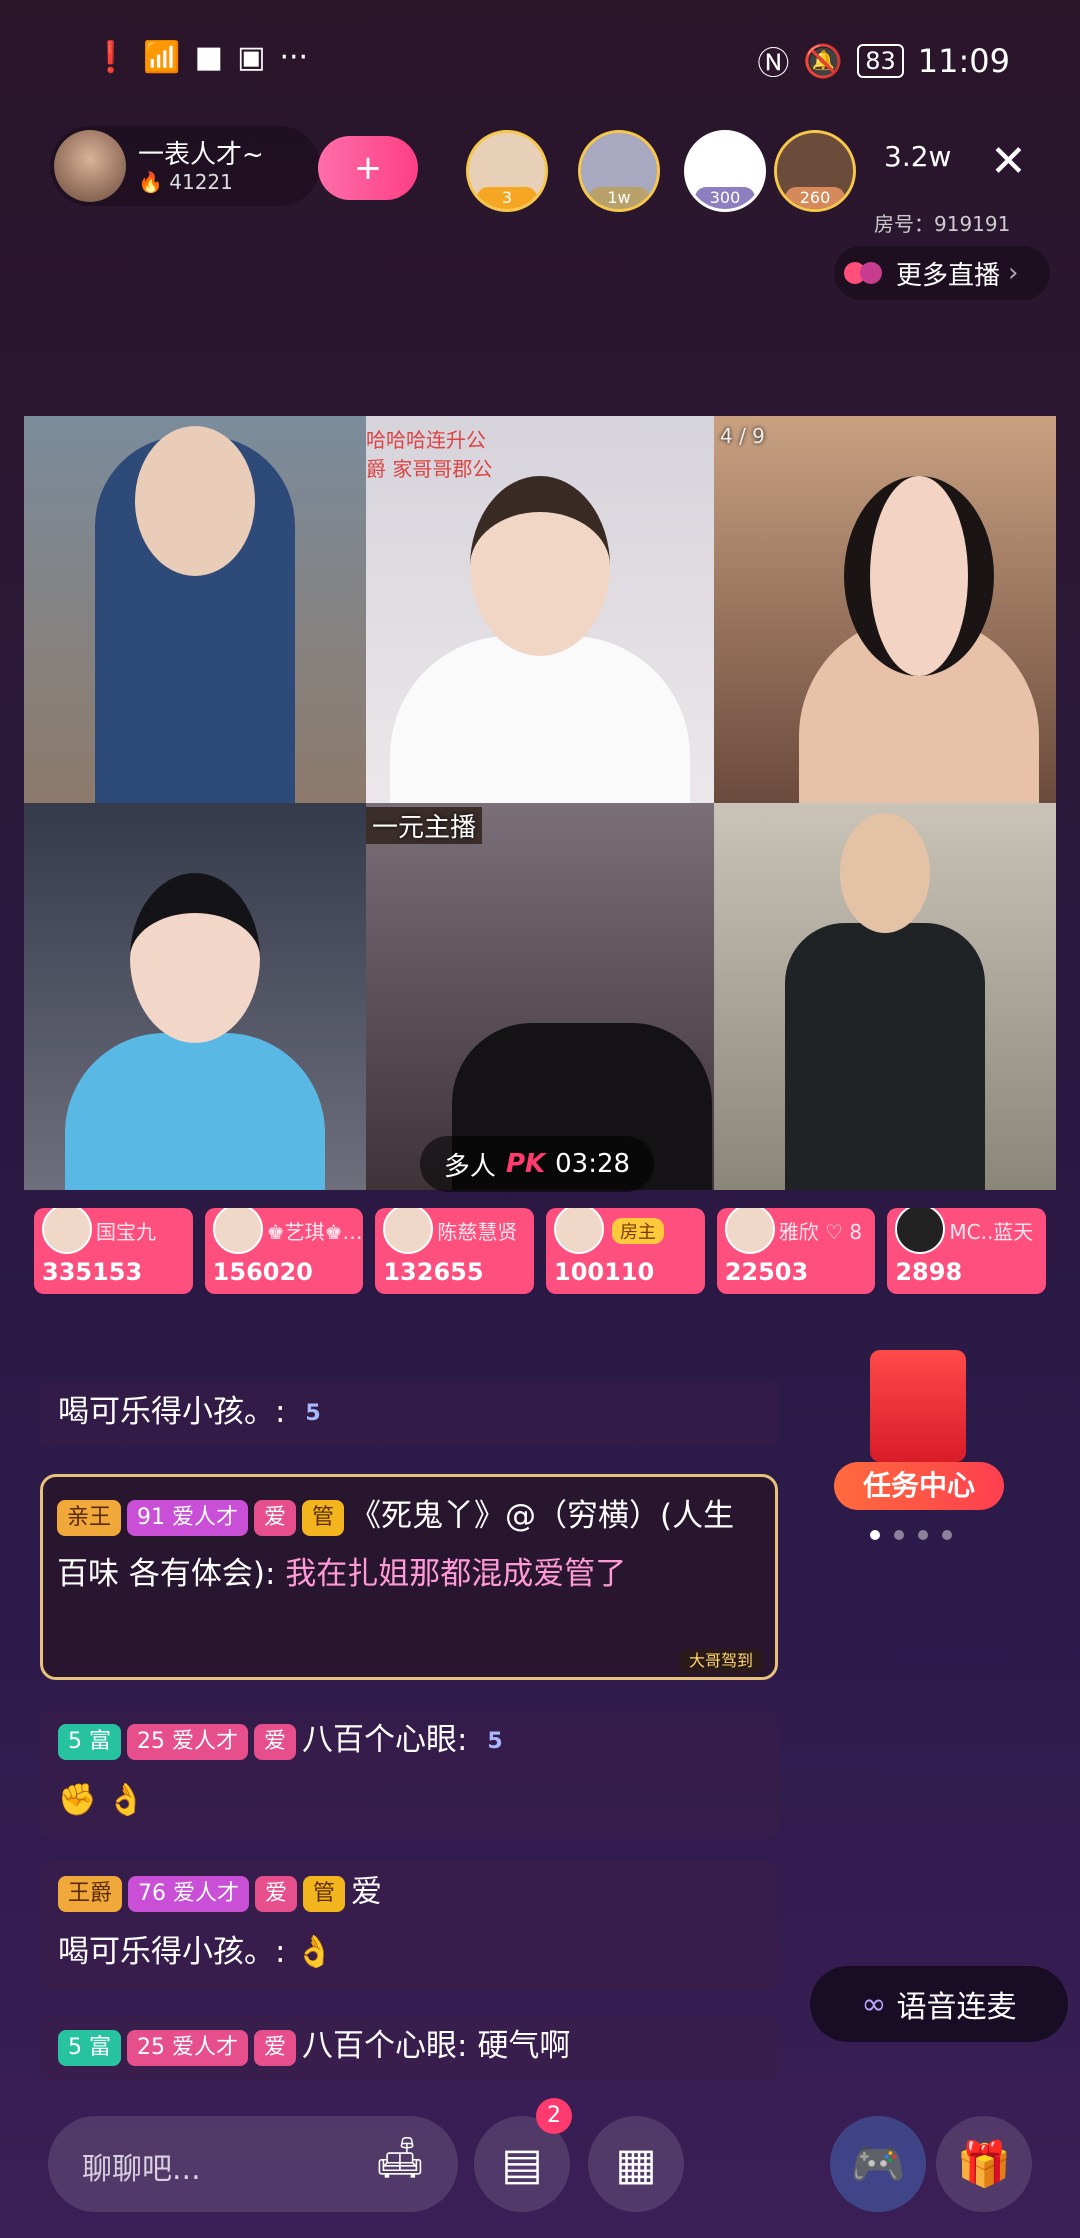  I want to click on score-tile: 陈慈慧贤 132655, so click(455, 1251).